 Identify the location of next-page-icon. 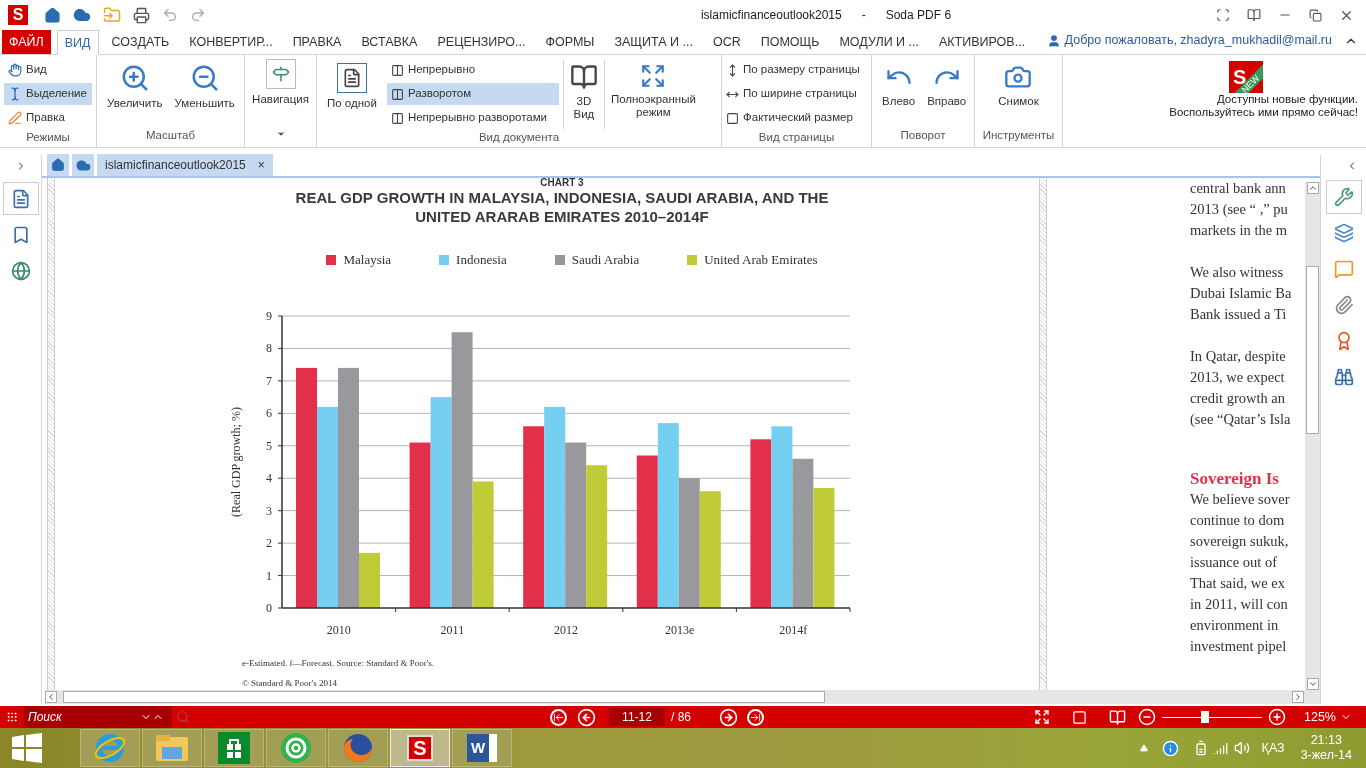
(728, 717).